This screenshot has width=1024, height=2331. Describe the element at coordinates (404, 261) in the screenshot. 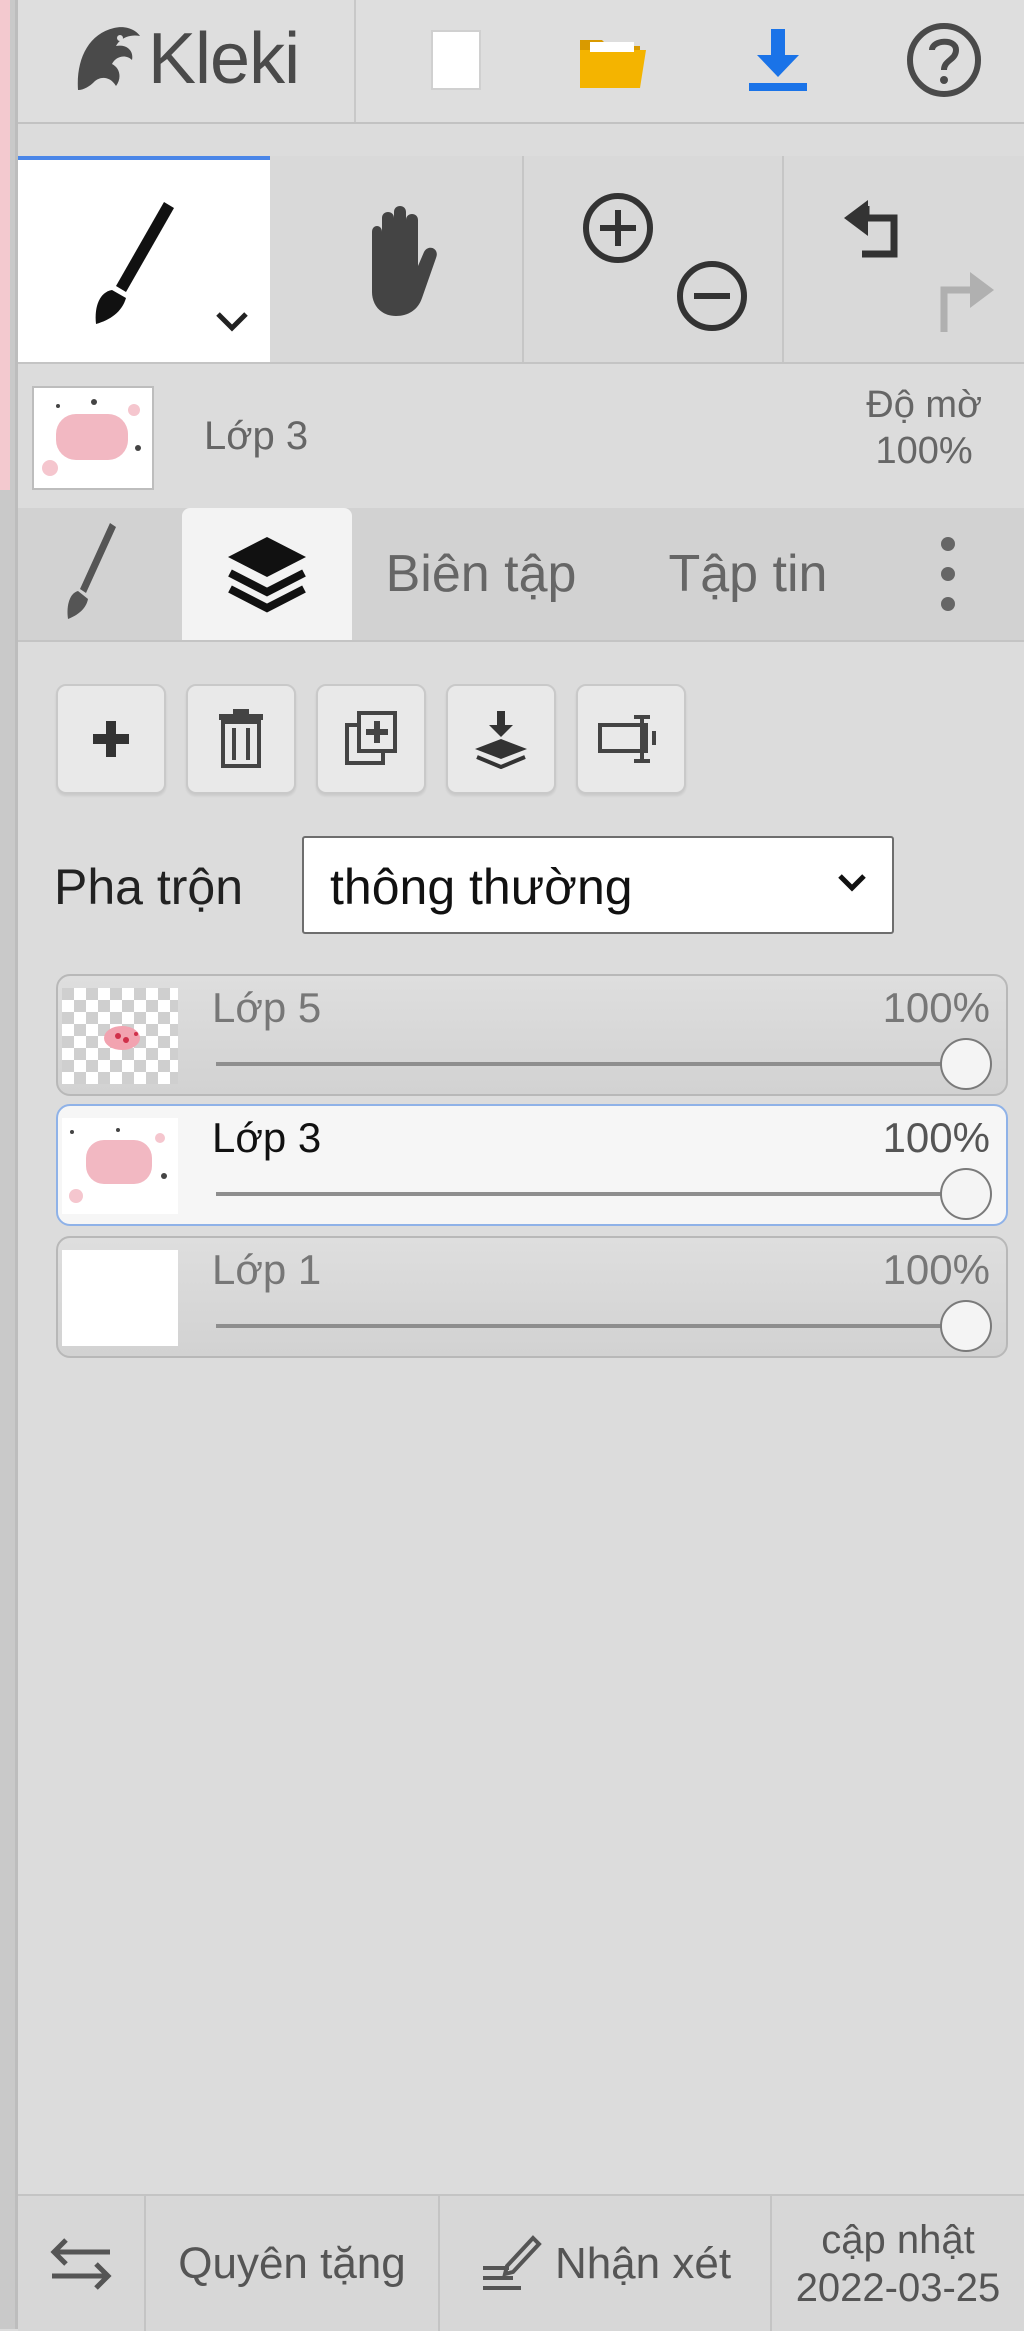

I see `hand-icon` at that location.